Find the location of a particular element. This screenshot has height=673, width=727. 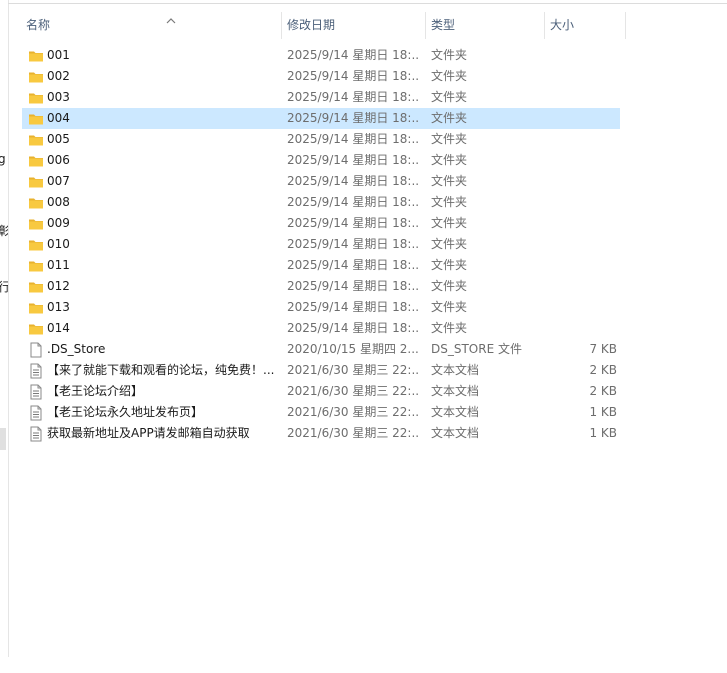

file-name: 008 is located at coordinates (58, 202).